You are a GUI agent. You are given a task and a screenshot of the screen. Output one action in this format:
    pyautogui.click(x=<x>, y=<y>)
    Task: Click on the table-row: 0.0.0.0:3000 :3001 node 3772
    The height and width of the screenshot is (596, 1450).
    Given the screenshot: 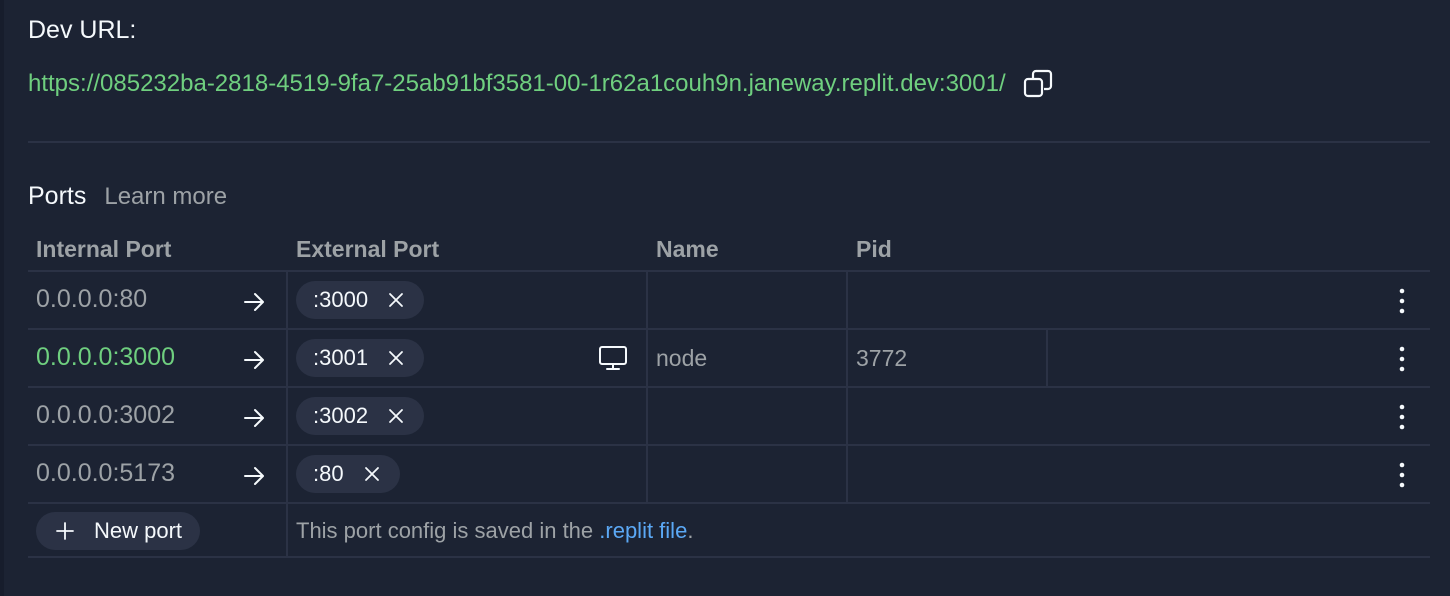 What is the action you would take?
    pyautogui.click(x=729, y=359)
    